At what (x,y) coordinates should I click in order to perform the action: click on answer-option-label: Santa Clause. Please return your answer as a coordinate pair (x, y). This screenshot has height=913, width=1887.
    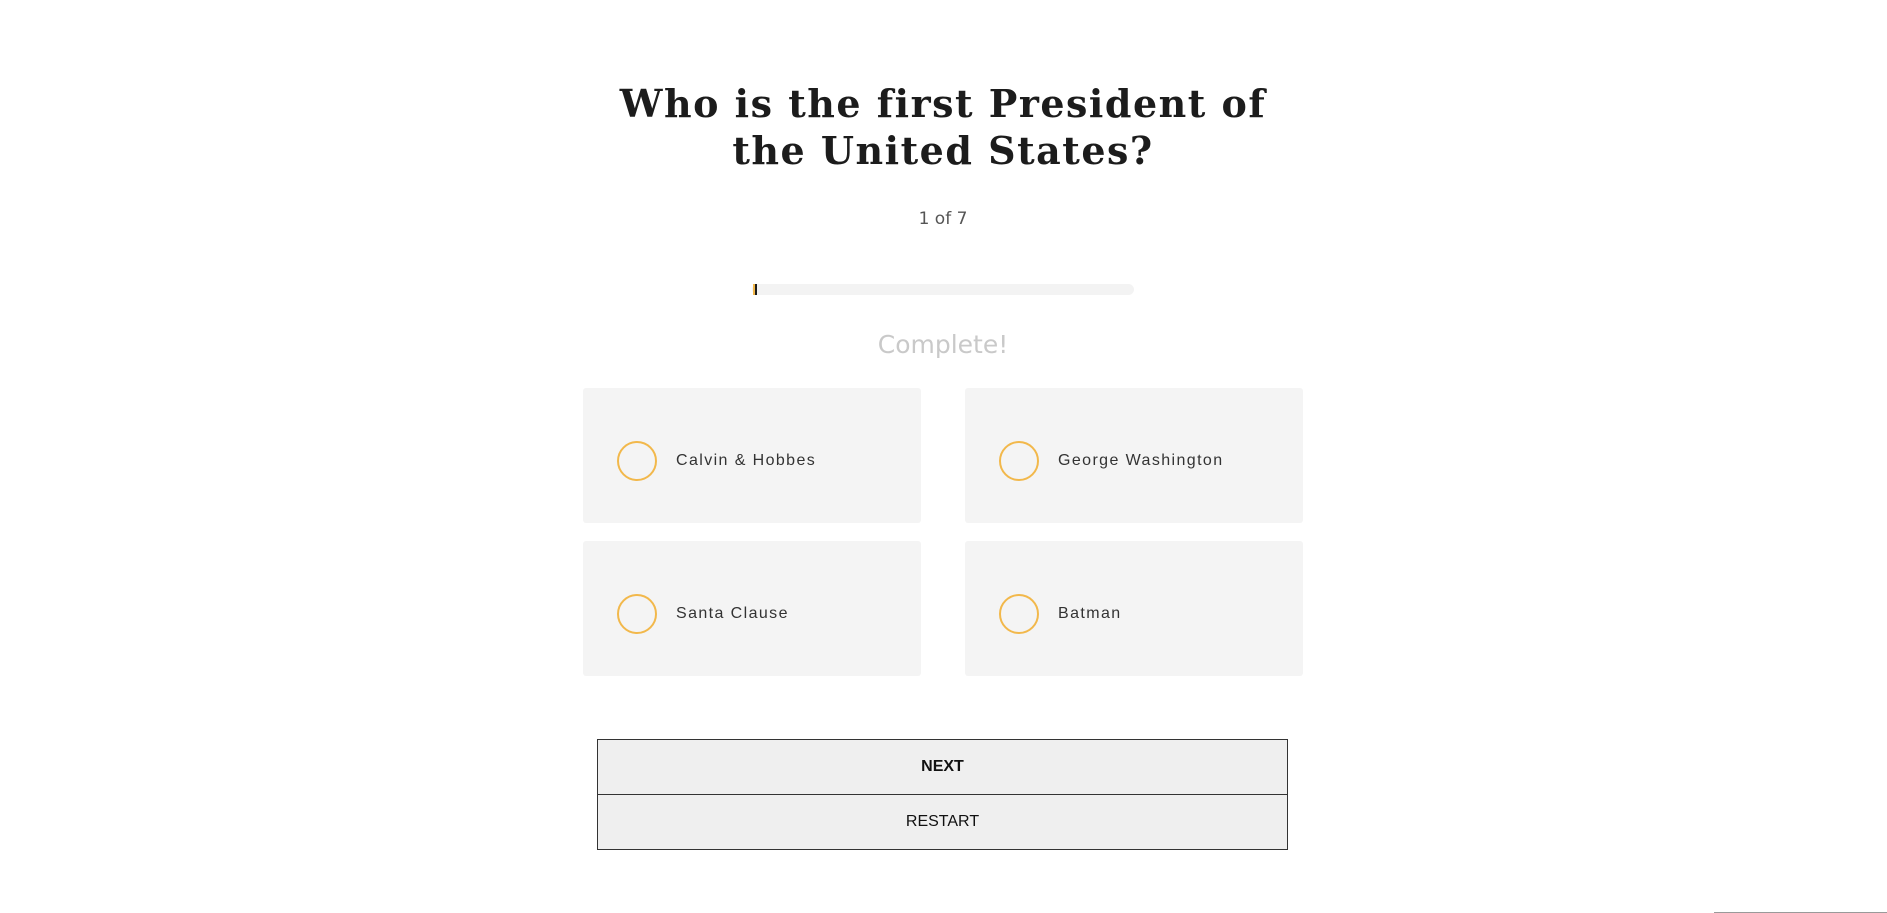
    Looking at the image, I should click on (732, 613).